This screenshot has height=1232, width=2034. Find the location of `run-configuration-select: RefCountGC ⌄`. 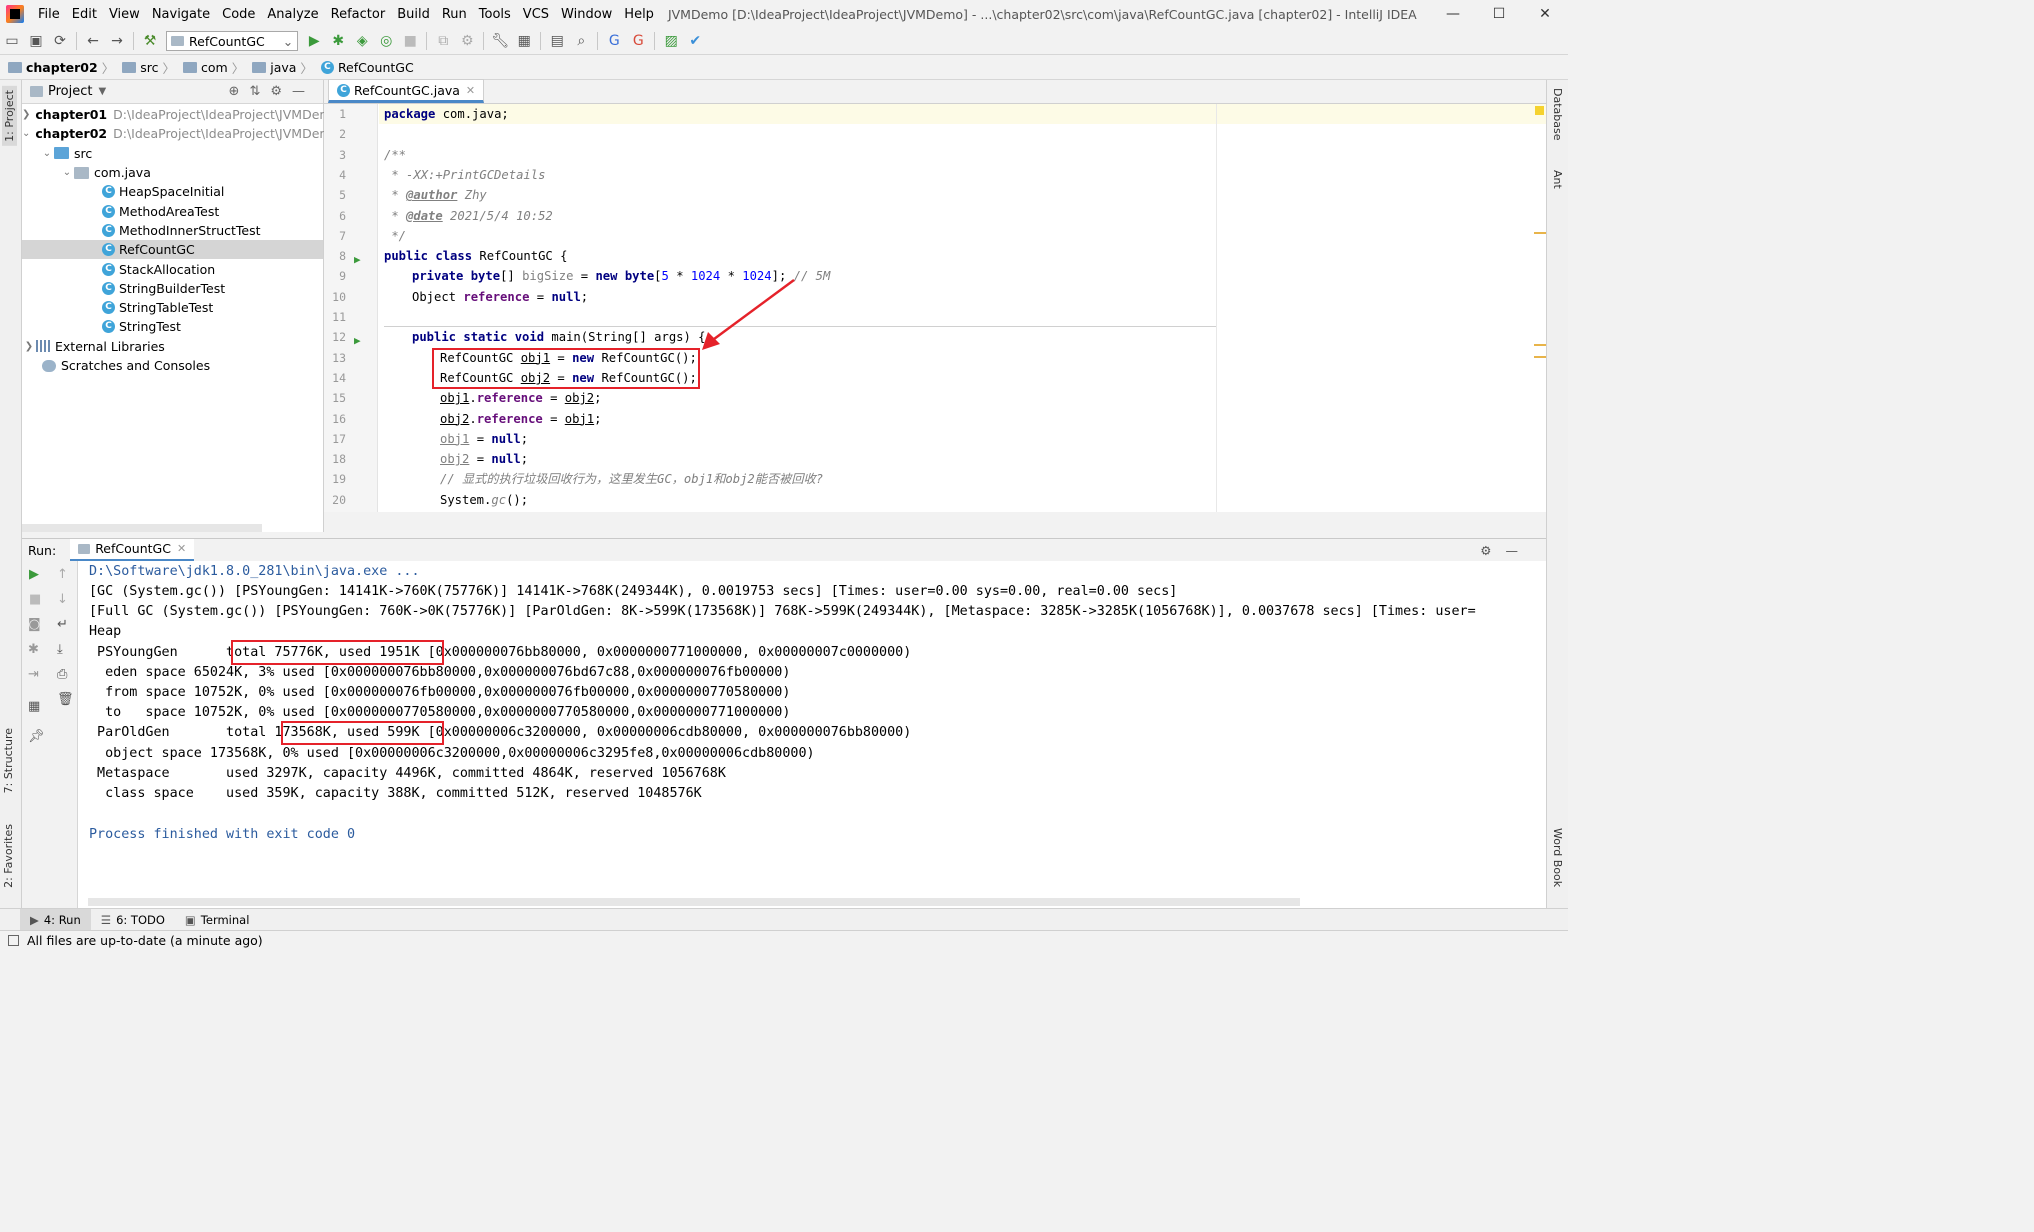

run-configuration-select: RefCountGC ⌄ is located at coordinates (232, 41).